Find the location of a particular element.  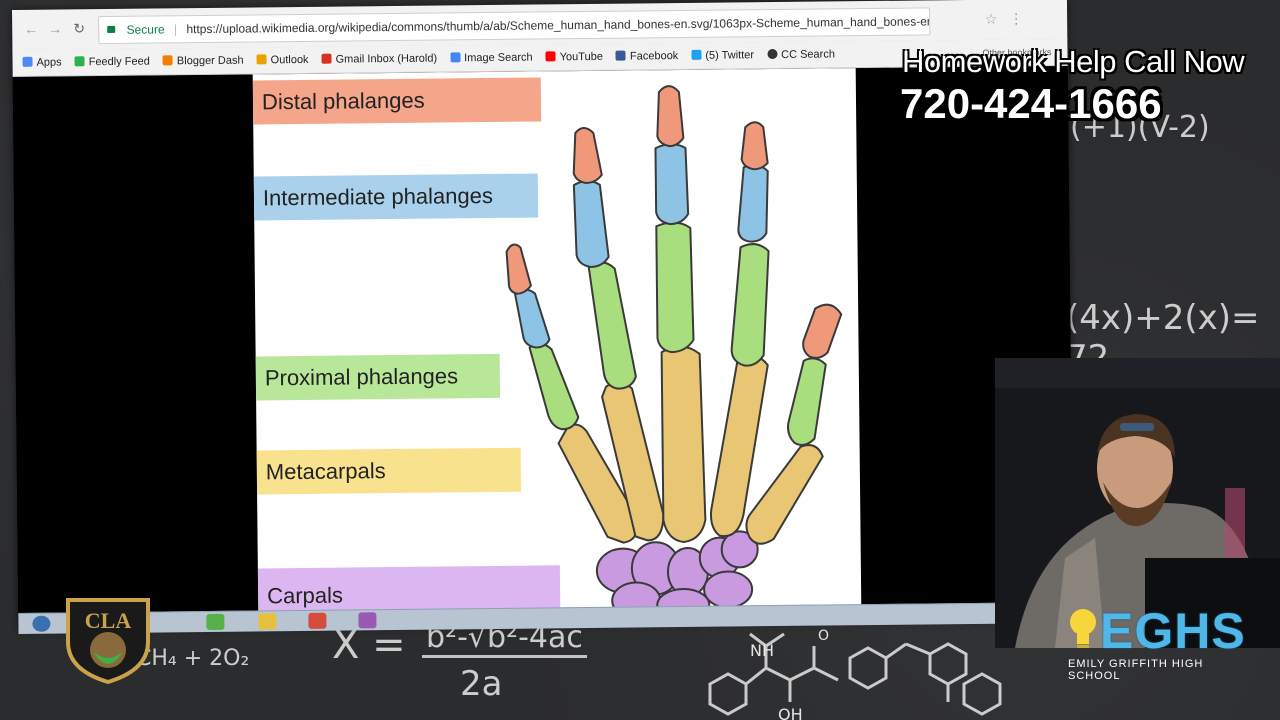

google-icon is located at coordinates (455, 57).